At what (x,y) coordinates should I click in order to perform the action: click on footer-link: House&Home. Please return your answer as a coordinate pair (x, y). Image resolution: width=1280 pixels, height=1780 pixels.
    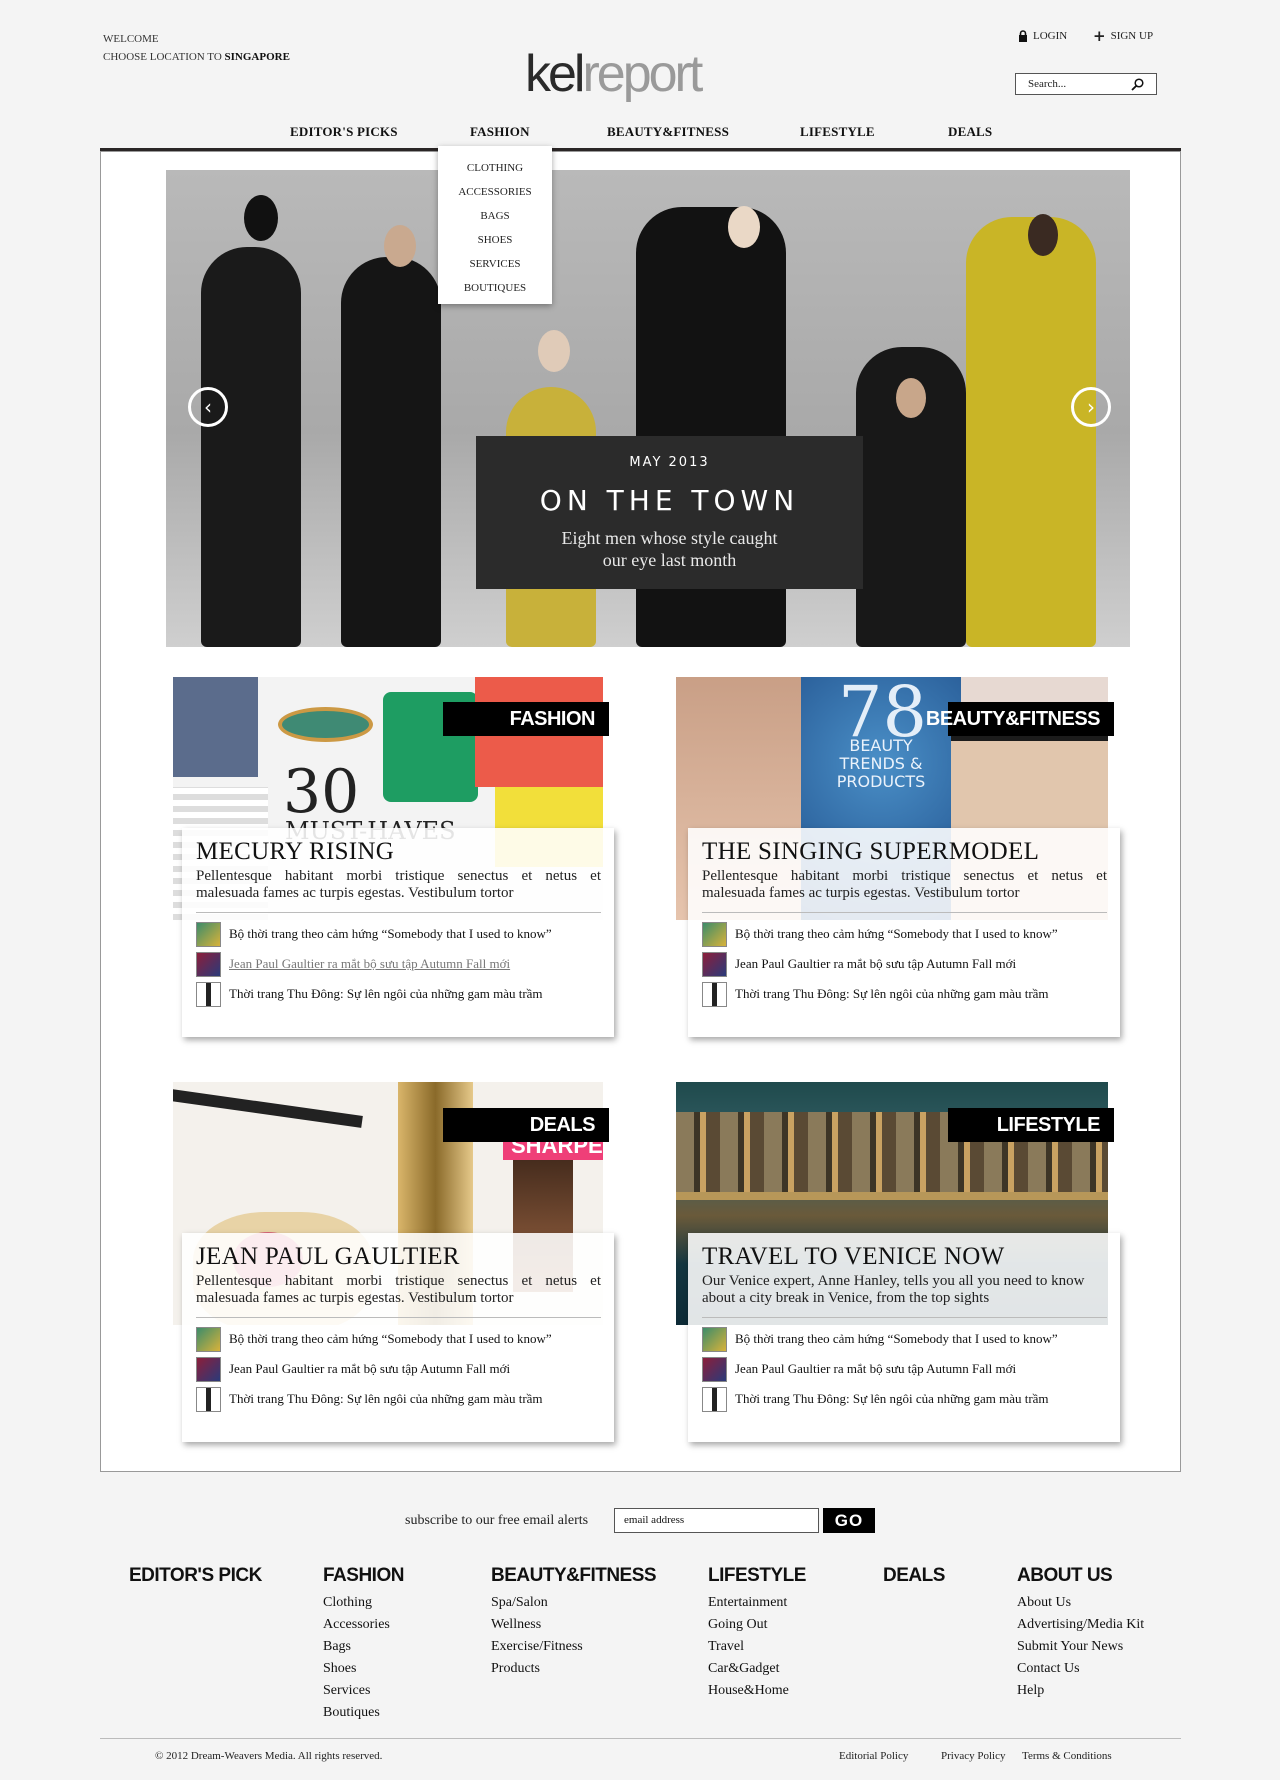
    Looking at the image, I should click on (748, 1691).